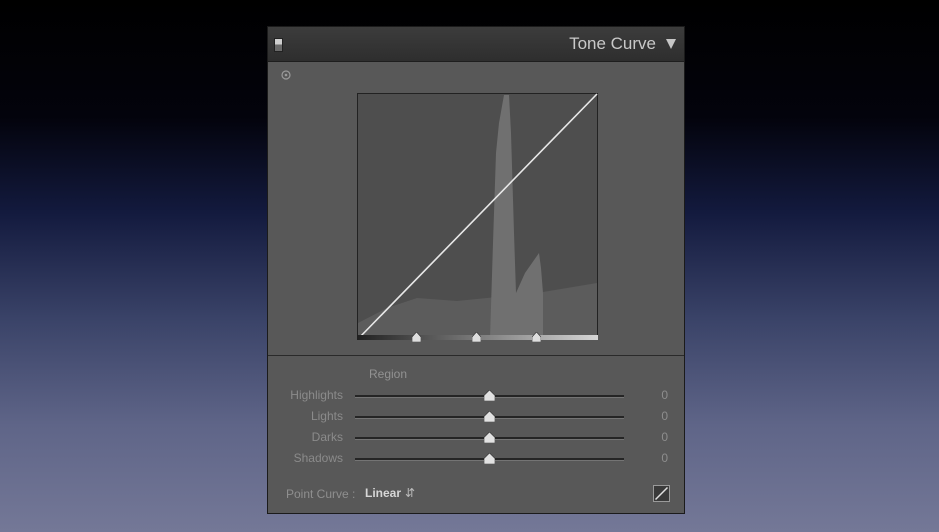 The height and width of the screenshot is (532, 939). I want to click on slider-row-highlights: Highlights 0, so click(476, 396).